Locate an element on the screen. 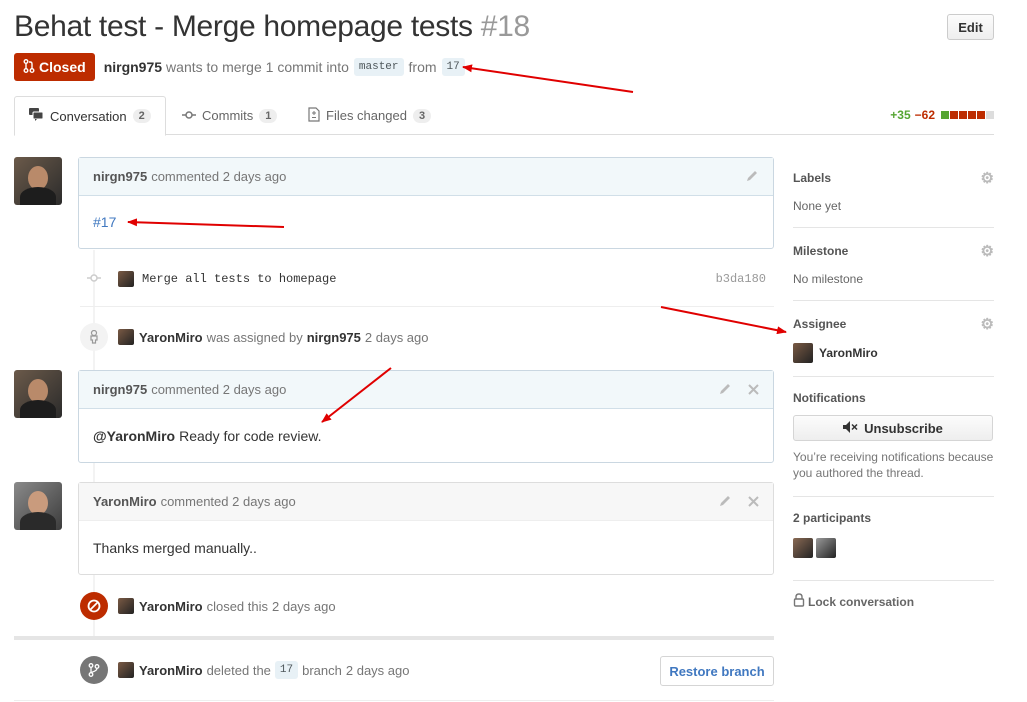 The height and width of the screenshot is (702, 1027). assignee-heading: Assignee is located at coordinates (820, 324).